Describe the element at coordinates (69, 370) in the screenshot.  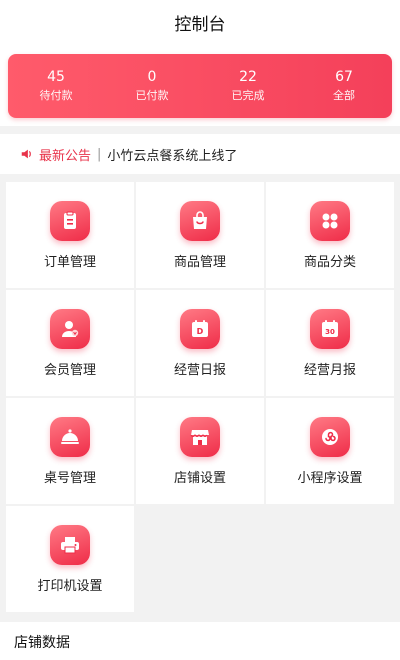
I see `menu-item-label: 会员管理` at that location.